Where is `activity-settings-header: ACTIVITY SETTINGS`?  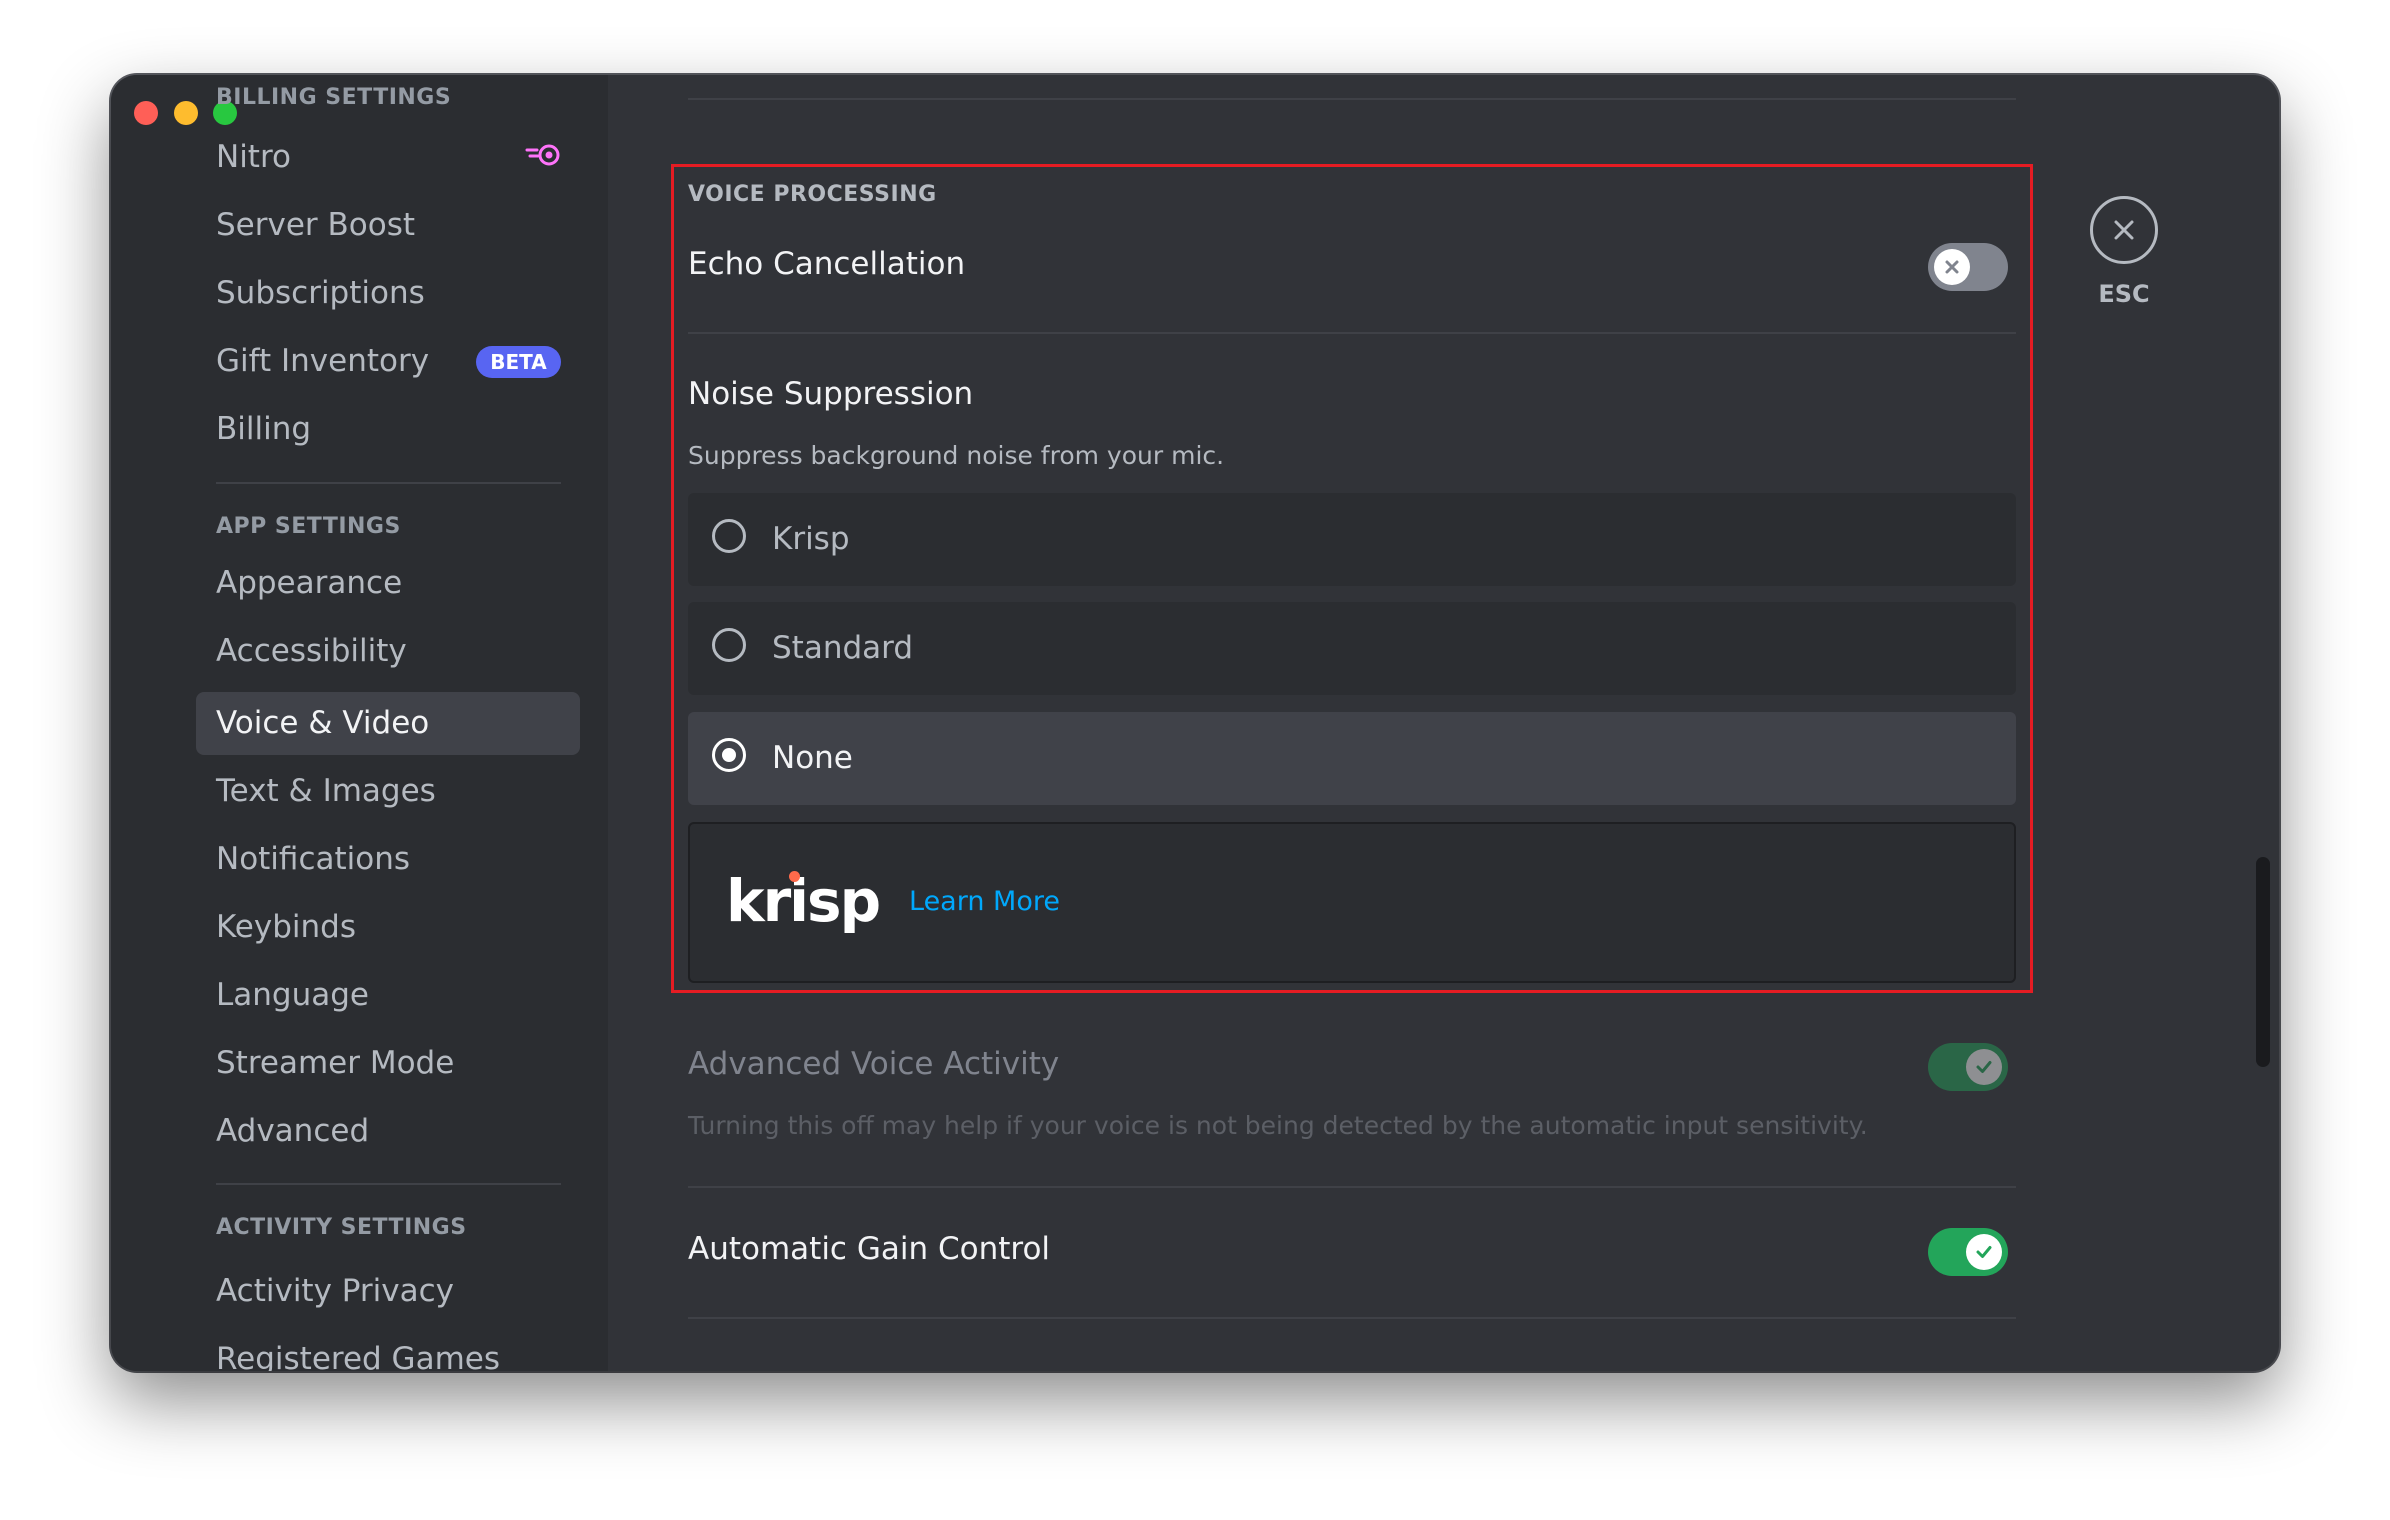
activity-settings-header: ACTIVITY SETTINGS is located at coordinates (341, 1227).